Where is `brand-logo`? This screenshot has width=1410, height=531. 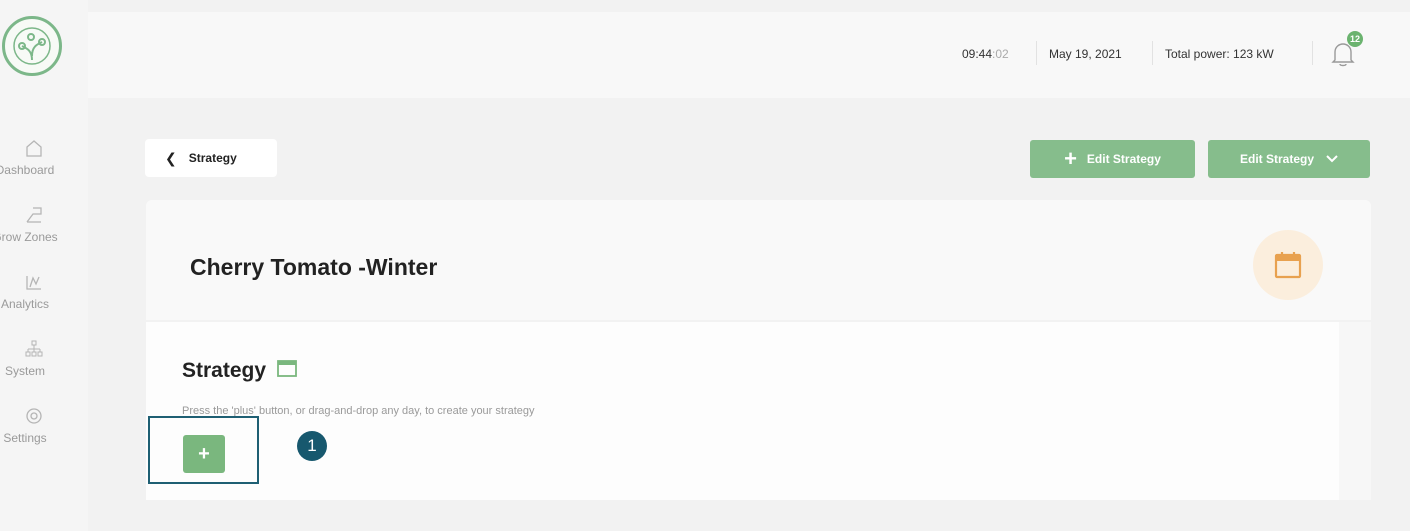 brand-logo is located at coordinates (32, 46).